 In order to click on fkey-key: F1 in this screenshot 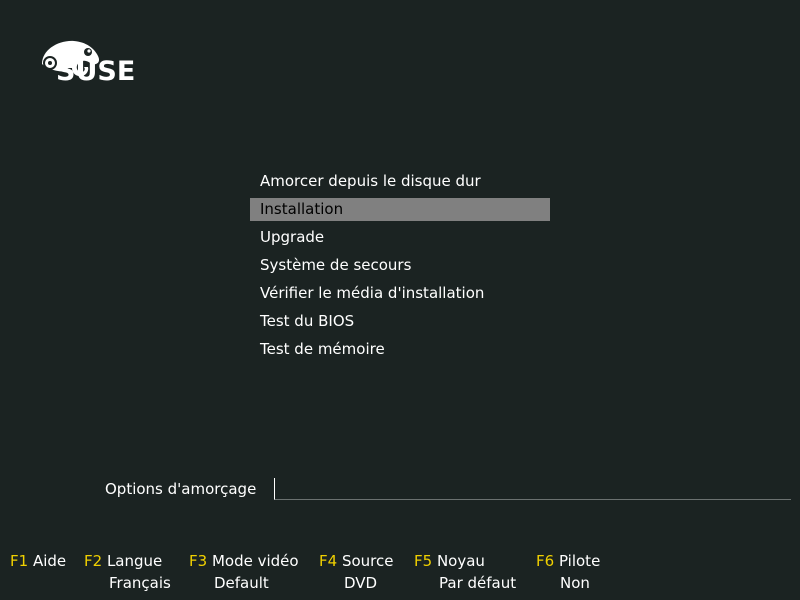, I will do `click(19, 561)`.